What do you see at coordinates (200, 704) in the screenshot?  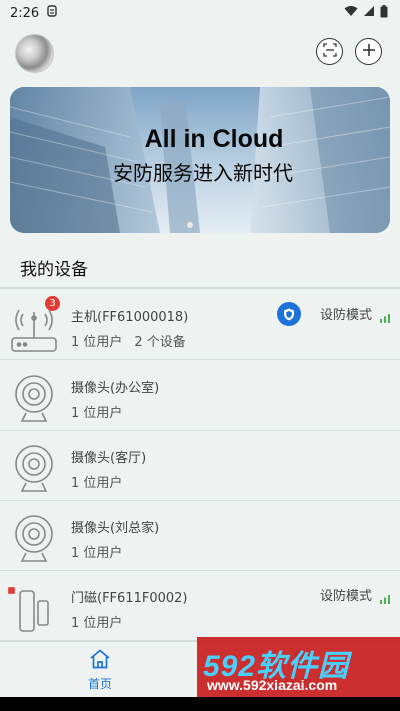 I see `system-nav-bar` at bounding box center [200, 704].